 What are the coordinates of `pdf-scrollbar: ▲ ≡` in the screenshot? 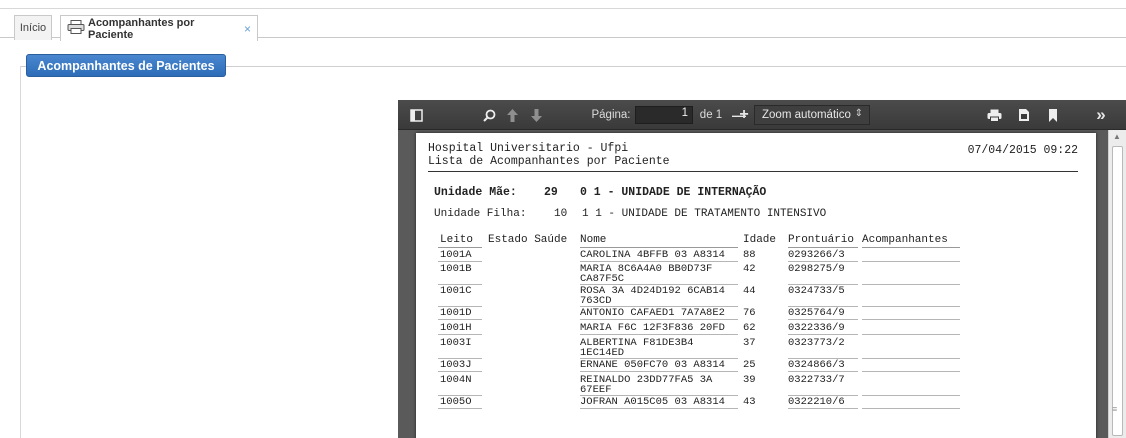 It's located at (1117, 284).